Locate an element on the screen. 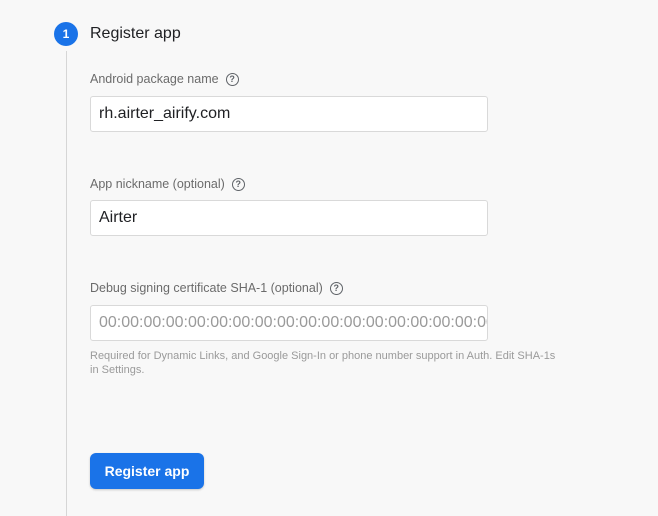  nickname-label: App nickname (optional) ? is located at coordinates (167, 184).